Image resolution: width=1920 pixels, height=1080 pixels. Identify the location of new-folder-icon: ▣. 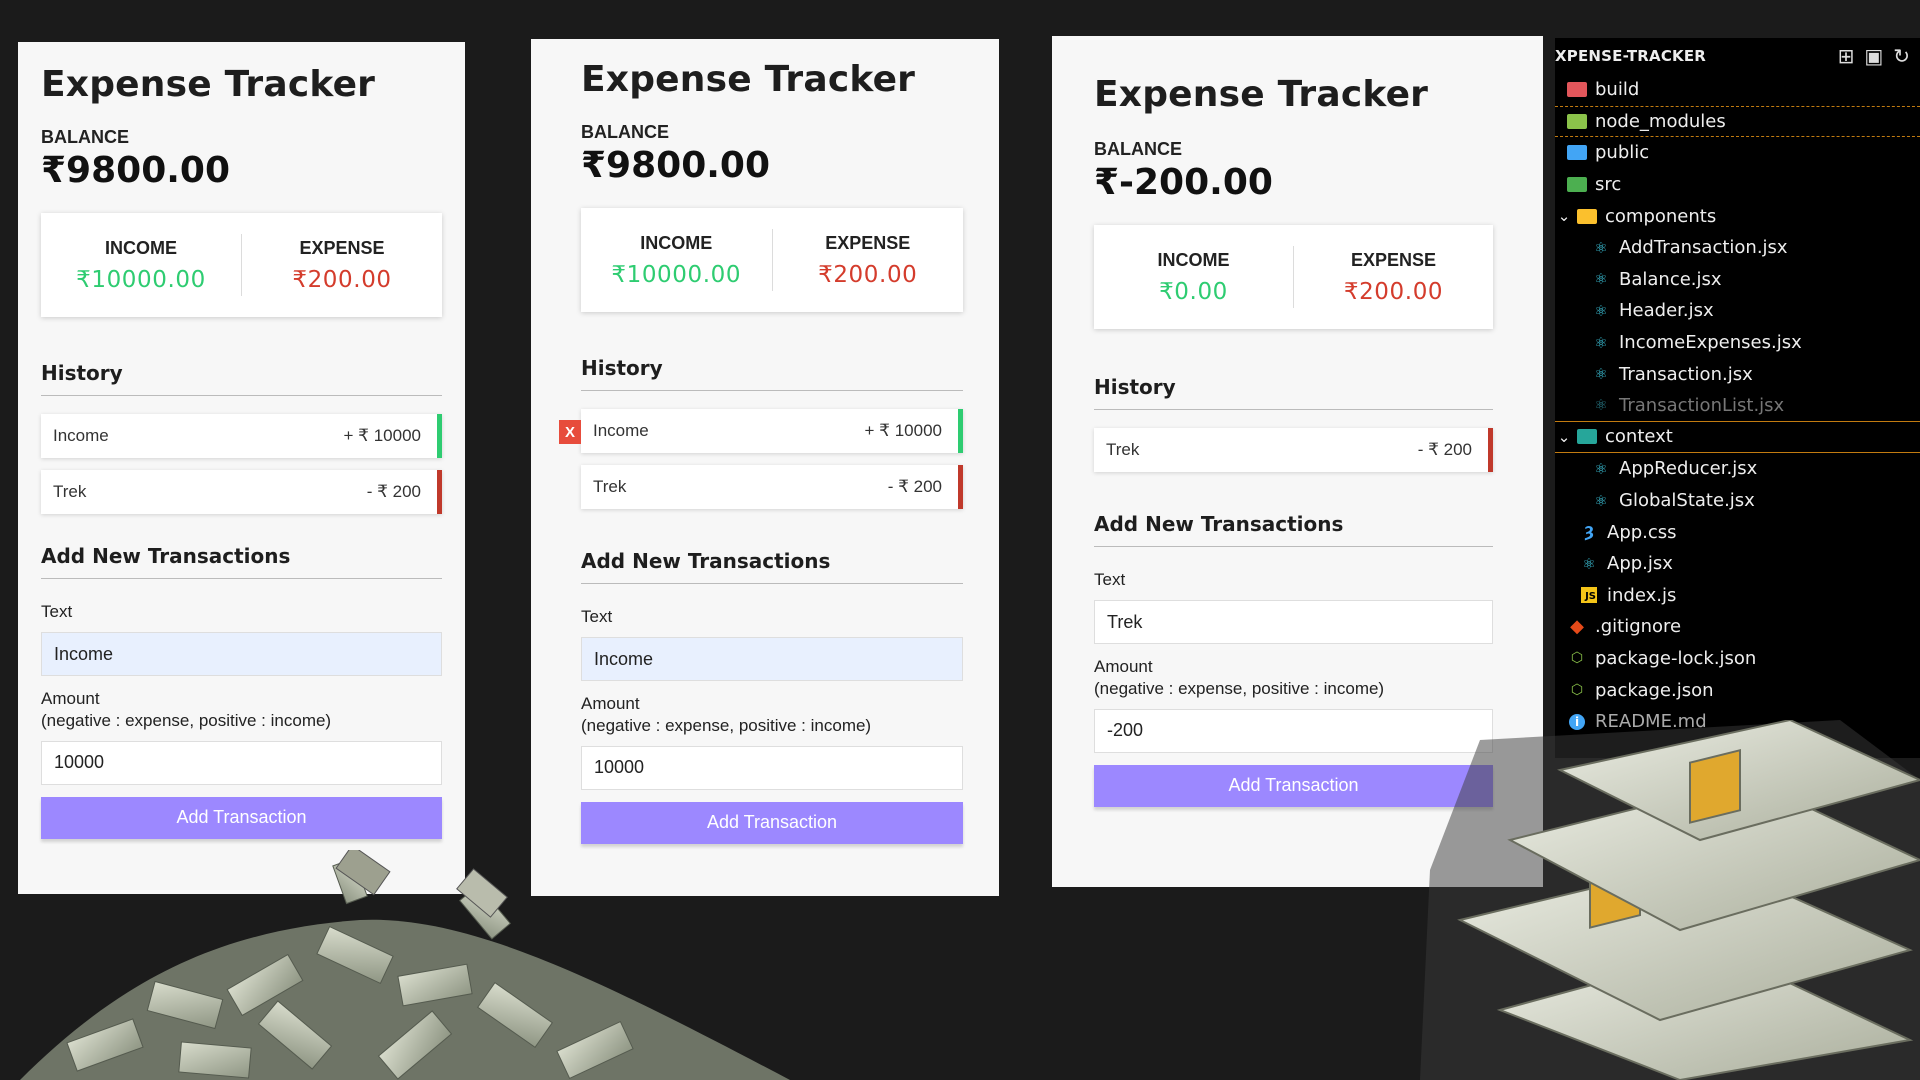
(1873, 56).